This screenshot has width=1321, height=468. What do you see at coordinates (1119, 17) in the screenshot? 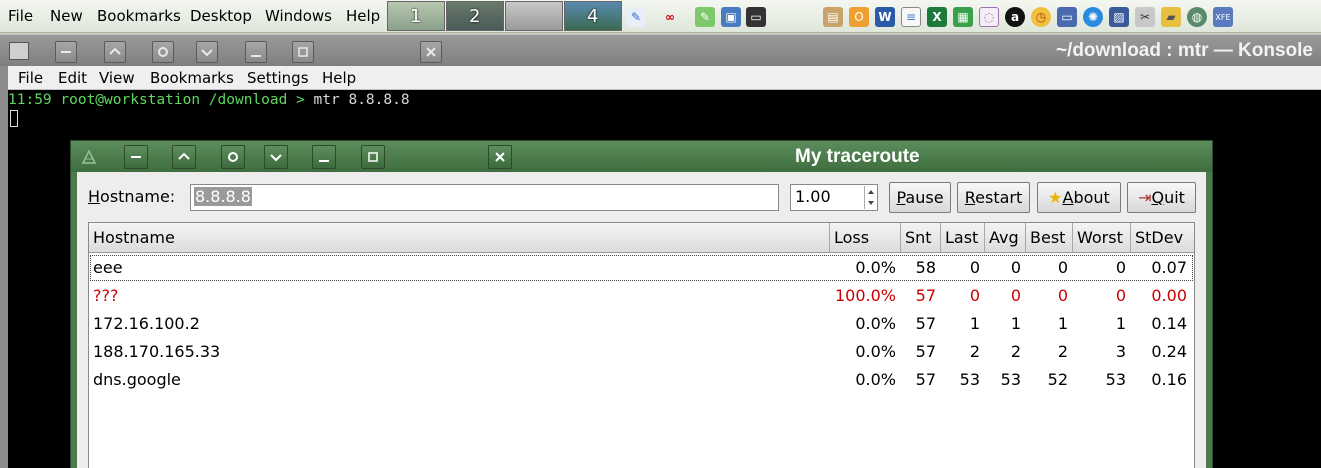
I see `screenshot-icon: ▨` at bounding box center [1119, 17].